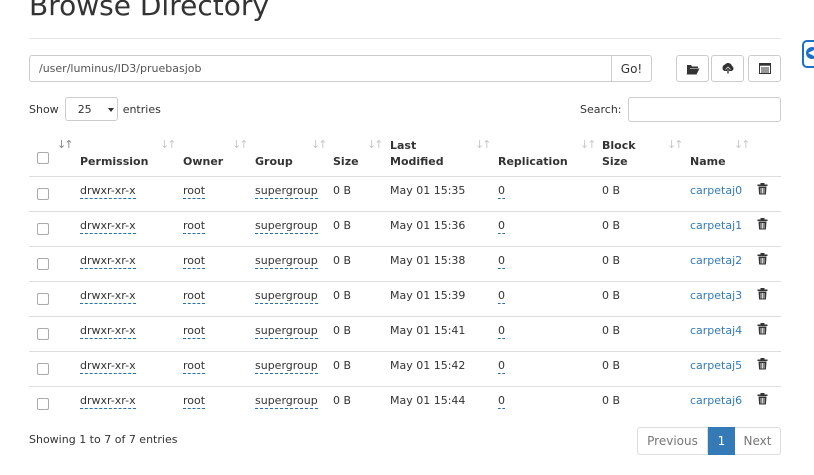 The image size is (814, 475). I want to click on column-name: Name, so click(708, 162).